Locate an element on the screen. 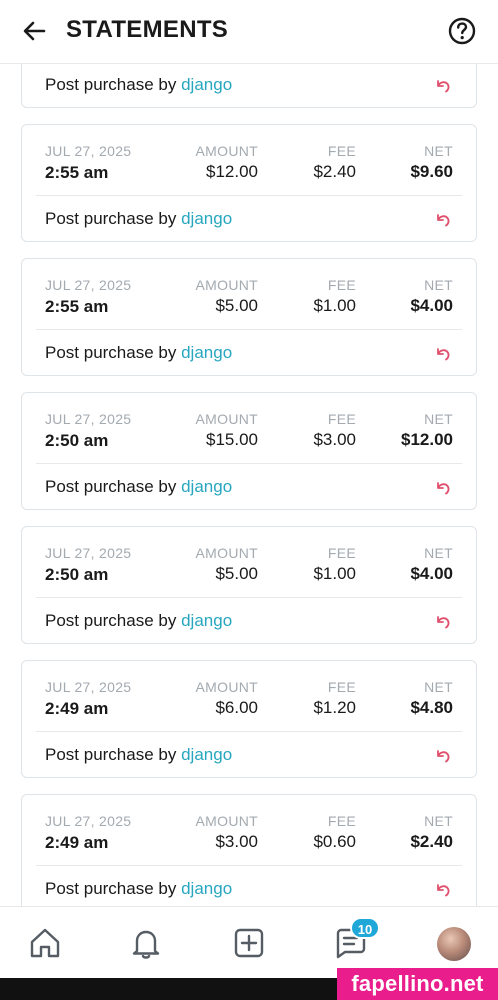  amount-value: $6.00 is located at coordinates (236, 707).